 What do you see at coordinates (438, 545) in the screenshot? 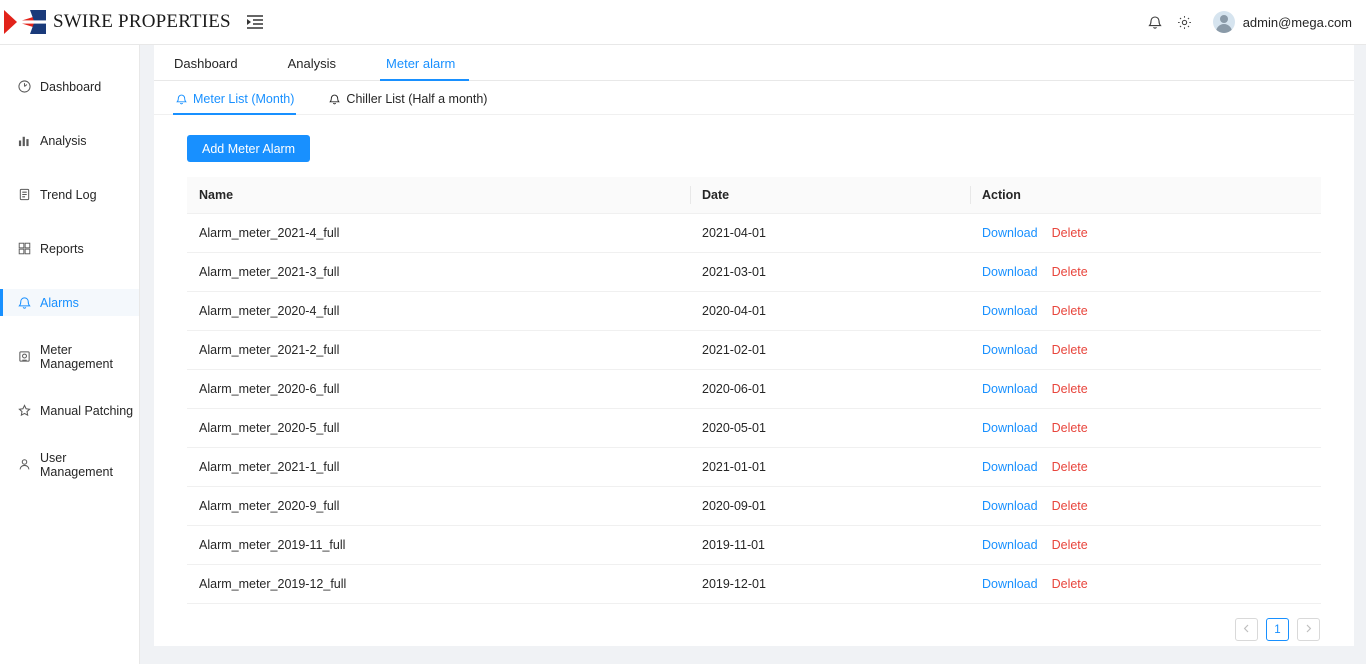
I see `cell-name: Alarm_meter_2019-11_full` at bounding box center [438, 545].